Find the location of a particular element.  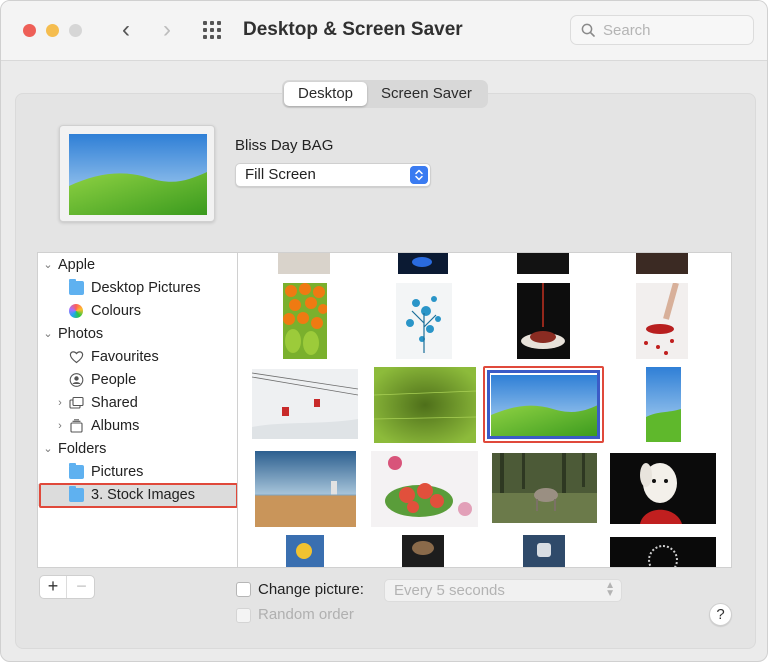

tab-desktop: Desktop is located at coordinates (326, 94).